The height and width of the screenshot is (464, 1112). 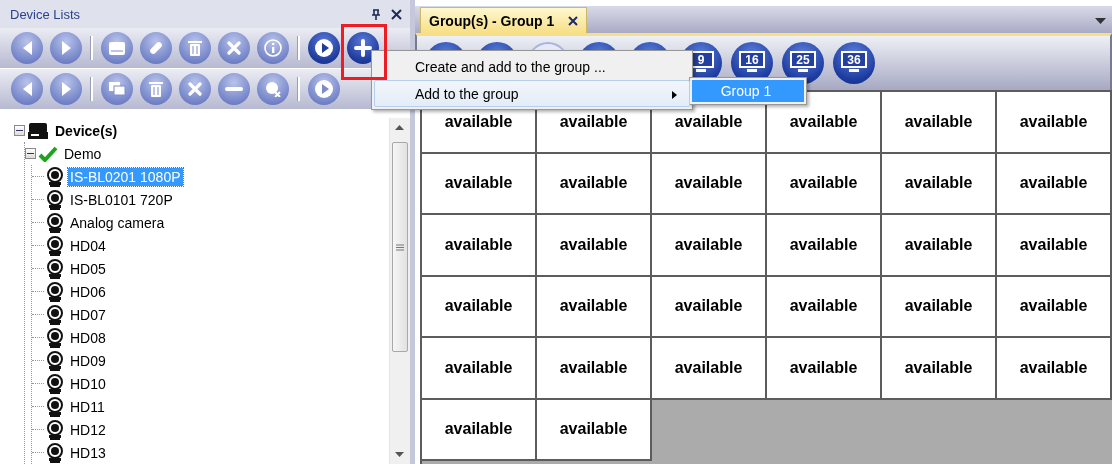 I want to click on info-icon, so click(x=273, y=48).